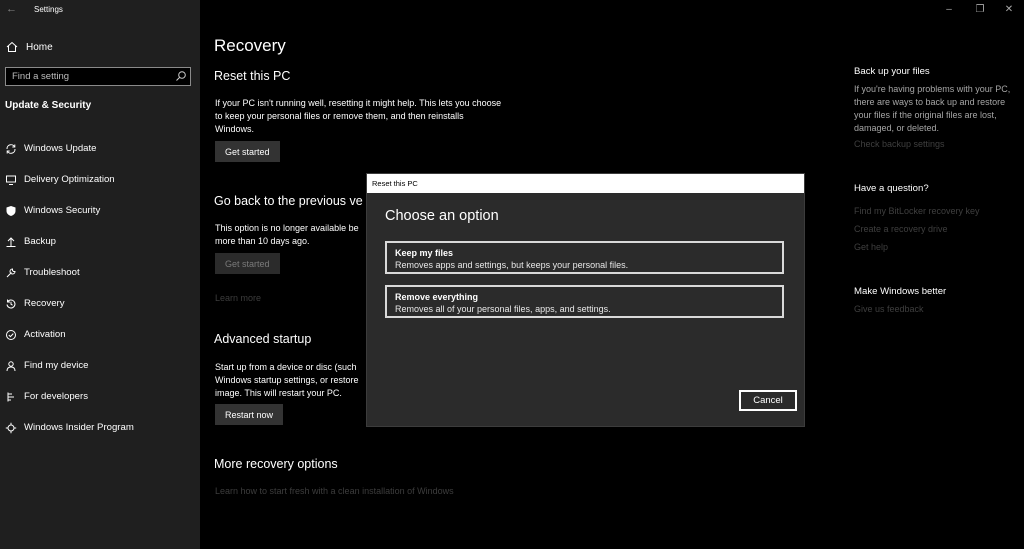 Image resolution: width=1024 pixels, height=549 pixels. What do you see at coordinates (917, 211) in the screenshot?
I see `bitlocker-link: Find my BitLocker recovery key` at bounding box center [917, 211].